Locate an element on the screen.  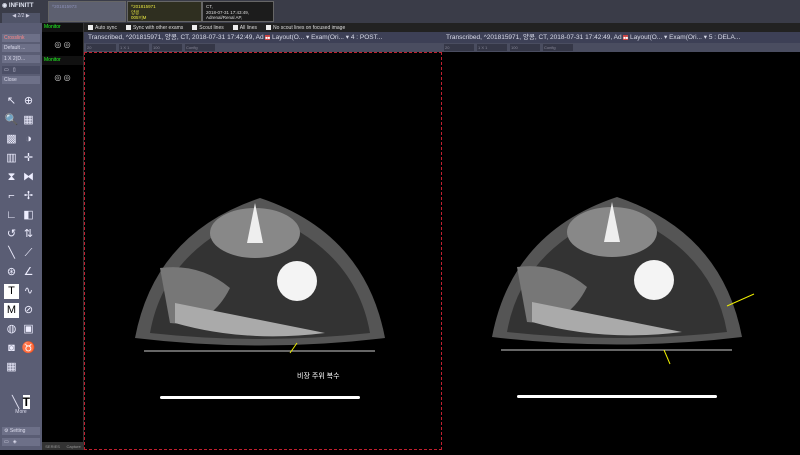
zoom-icon: ⊕ is located at coordinates (28, 101).